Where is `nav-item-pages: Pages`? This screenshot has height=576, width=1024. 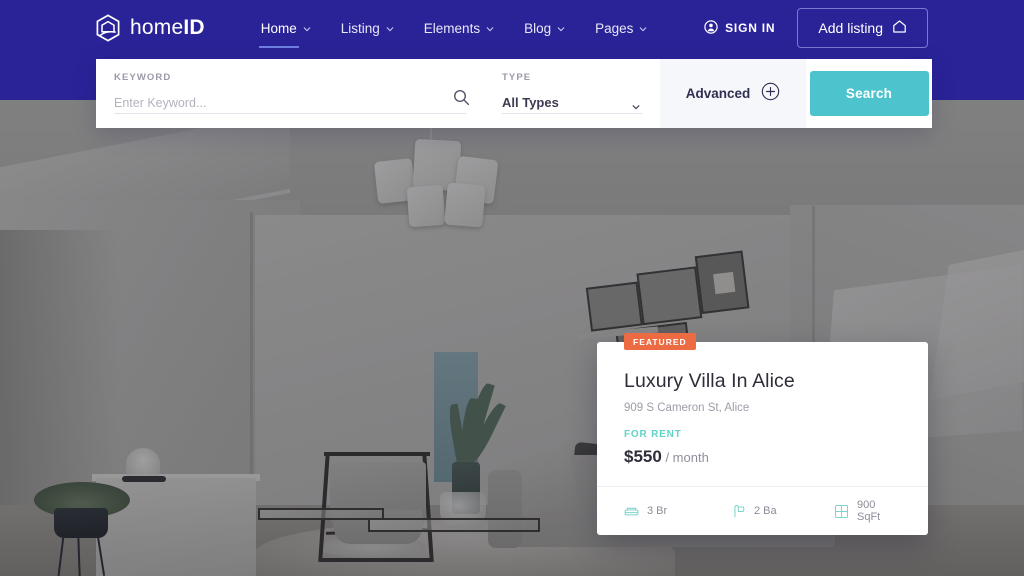 nav-item-pages: Pages is located at coordinates (621, 28).